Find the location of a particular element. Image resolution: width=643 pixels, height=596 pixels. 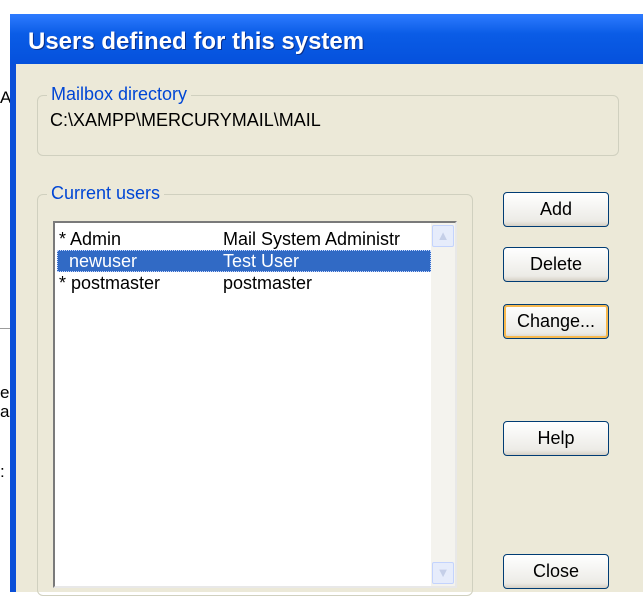

vertical-scrollbar: ▲ ▼ is located at coordinates (443, 404).